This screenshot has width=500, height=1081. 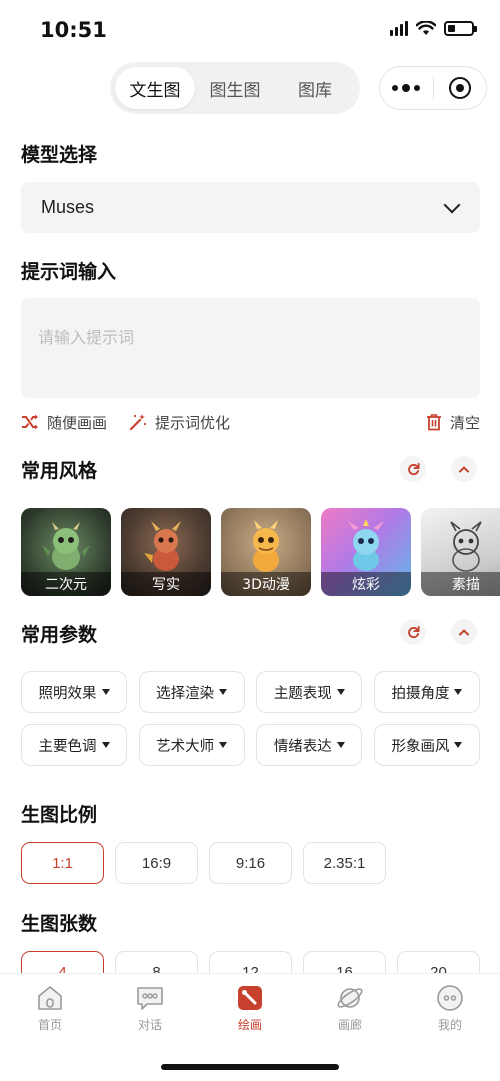 What do you see at coordinates (185, 693) in the screenshot?
I see `param-label: 选择渲染` at bounding box center [185, 693].